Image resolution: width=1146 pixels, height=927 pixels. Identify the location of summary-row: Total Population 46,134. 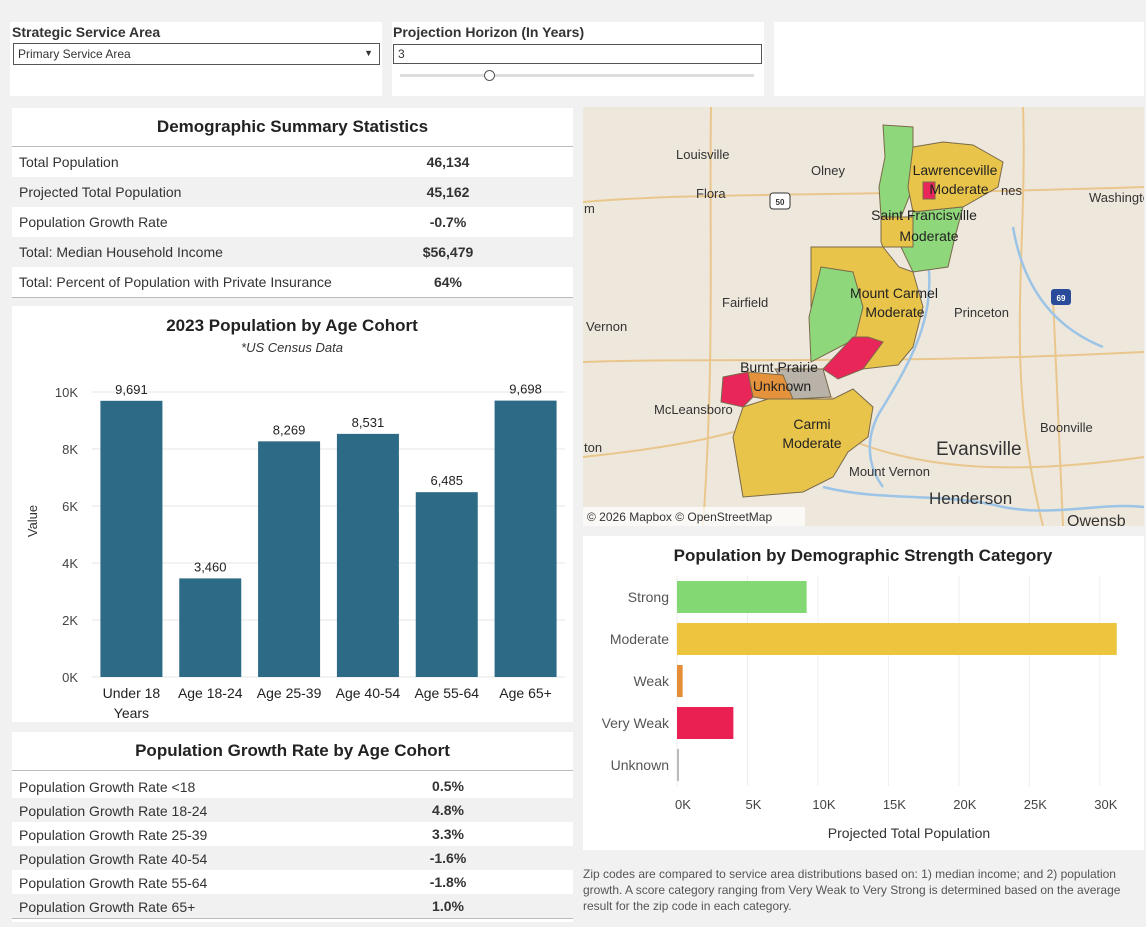
(292, 162).